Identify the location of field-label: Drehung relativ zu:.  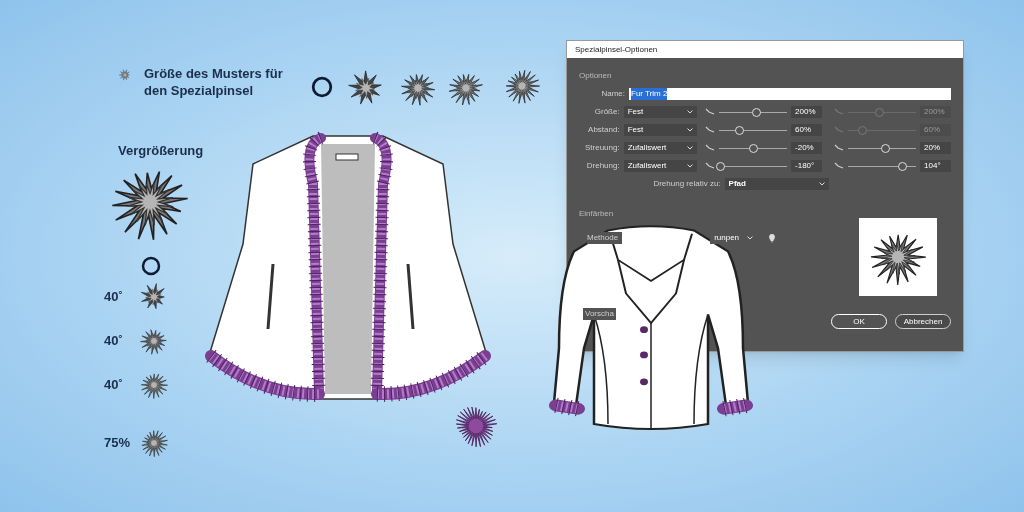
(687, 184).